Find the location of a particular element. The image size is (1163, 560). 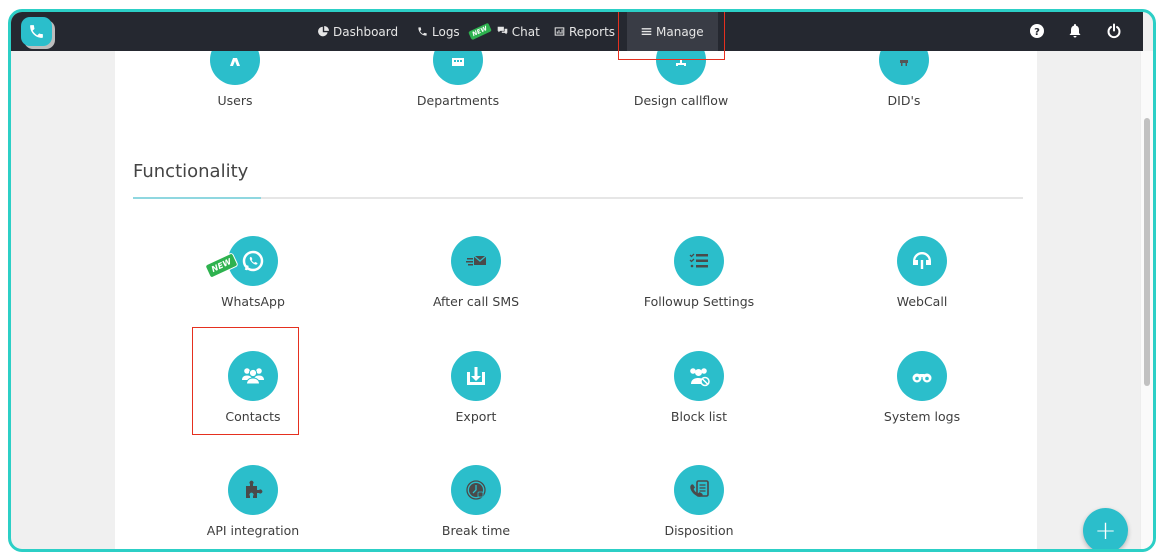

nav-dashboard-label: Dashboard is located at coordinates (366, 31).